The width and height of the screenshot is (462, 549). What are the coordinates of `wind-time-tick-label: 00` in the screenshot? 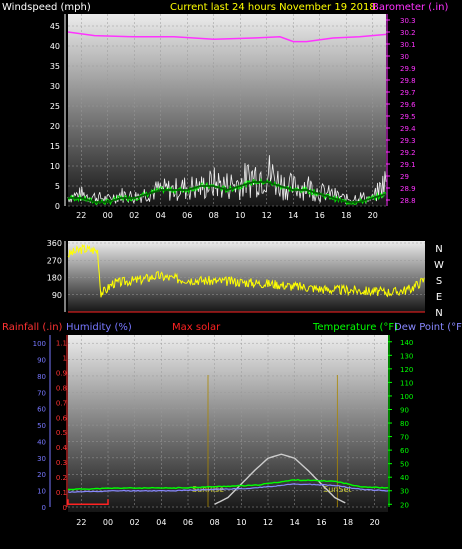 It's located at (108, 215).